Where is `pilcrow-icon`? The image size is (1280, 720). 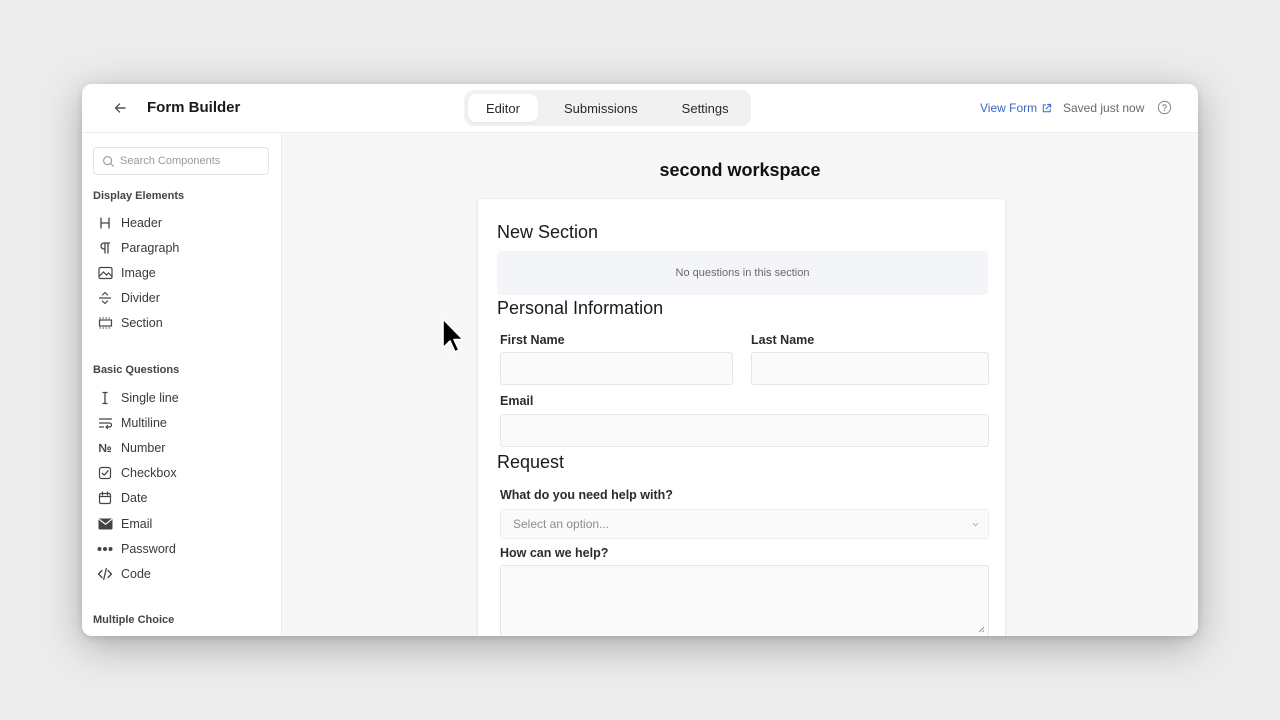 pilcrow-icon is located at coordinates (105, 248).